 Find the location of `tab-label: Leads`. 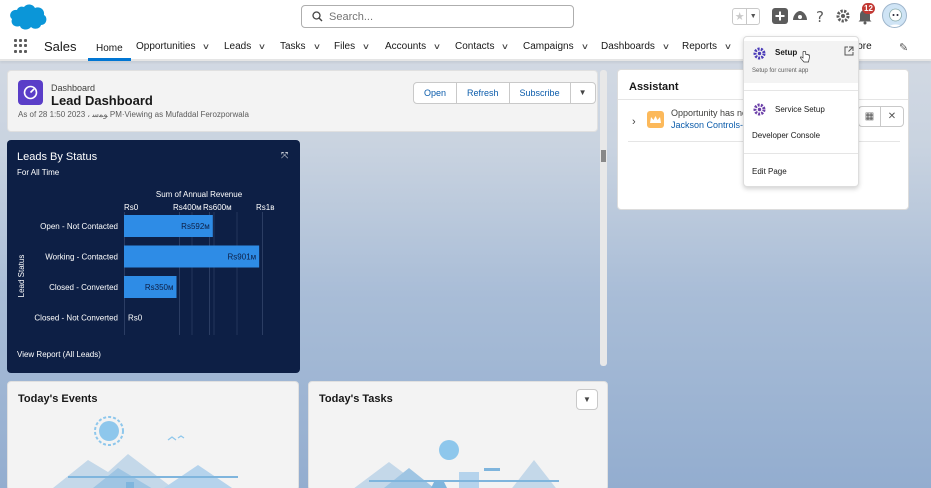

tab-label: Leads is located at coordinates (238, 46).